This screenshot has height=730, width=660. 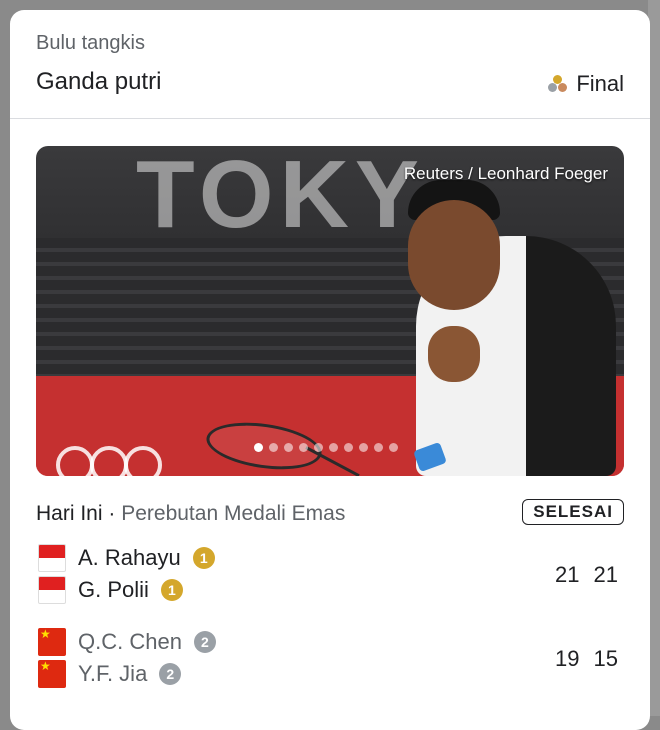 I want to click on athlete-head, so click(x=454, y=255).